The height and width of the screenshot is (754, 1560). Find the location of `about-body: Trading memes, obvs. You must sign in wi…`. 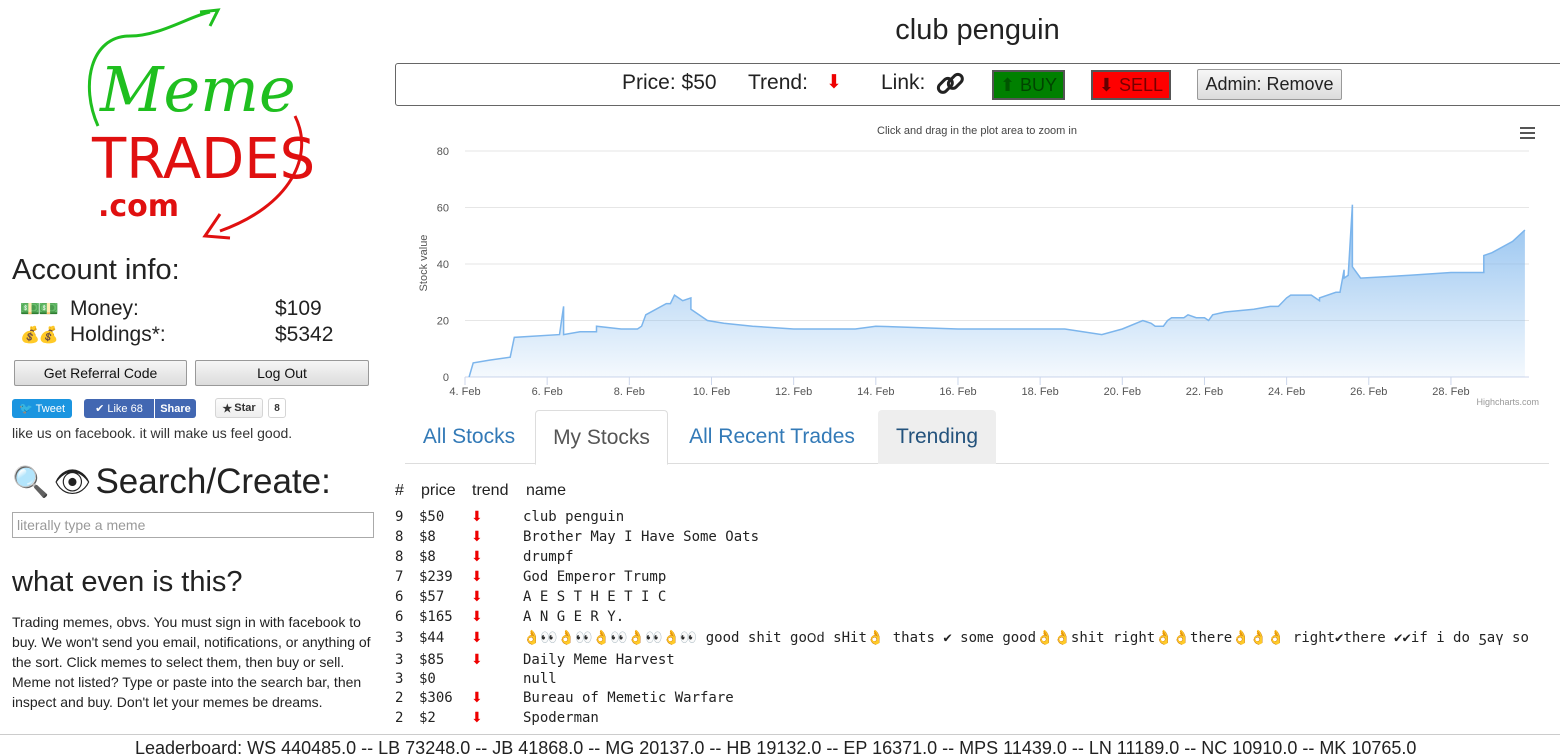

about-body: Trading memes, obvs. You must sign in wi… is located at coordinates (191, 662).